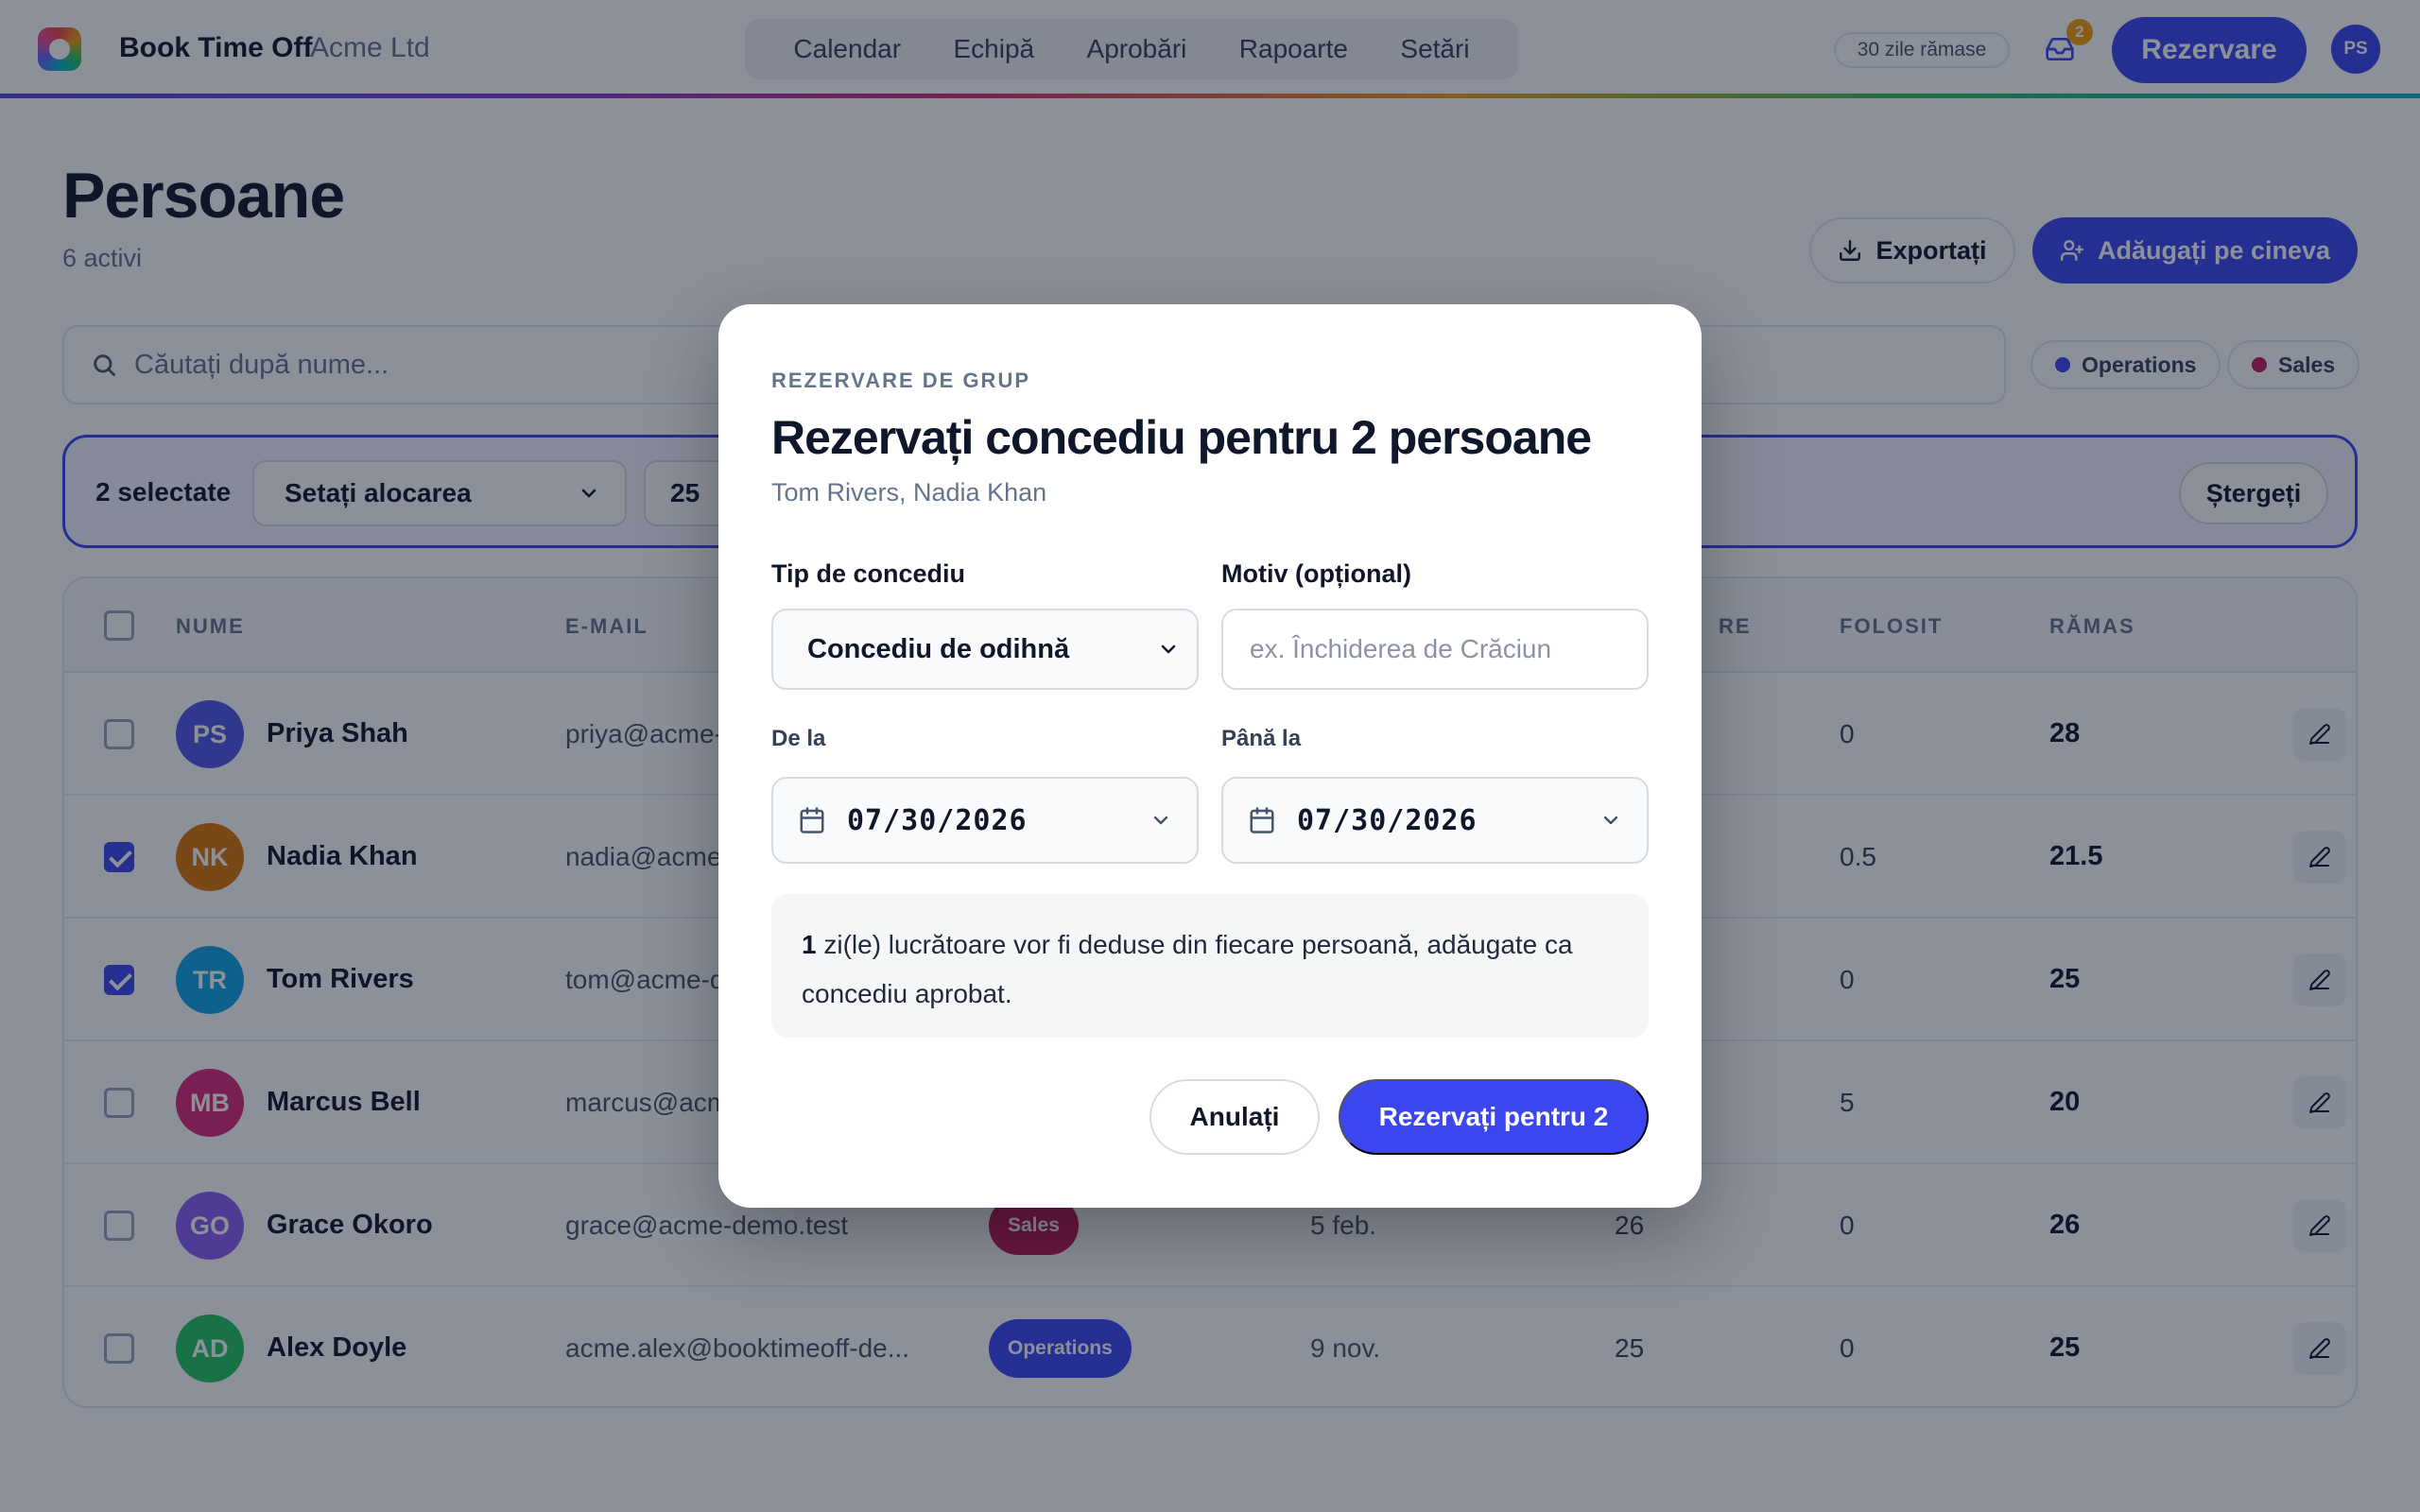  I want to click on deduction-days: 1, so click(810, 944).